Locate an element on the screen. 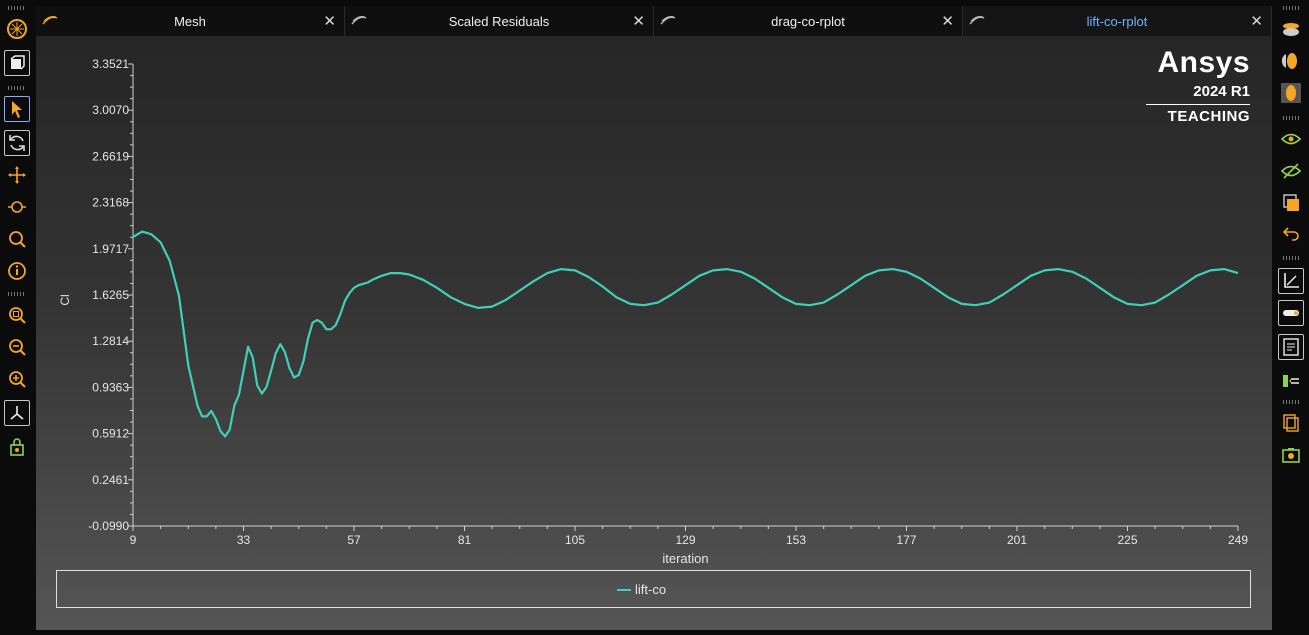 This screenshot has height=635, width=1309. ansys-brand: Ansys 2024 R1 TEACHING is located at coordinates (1198, 86).